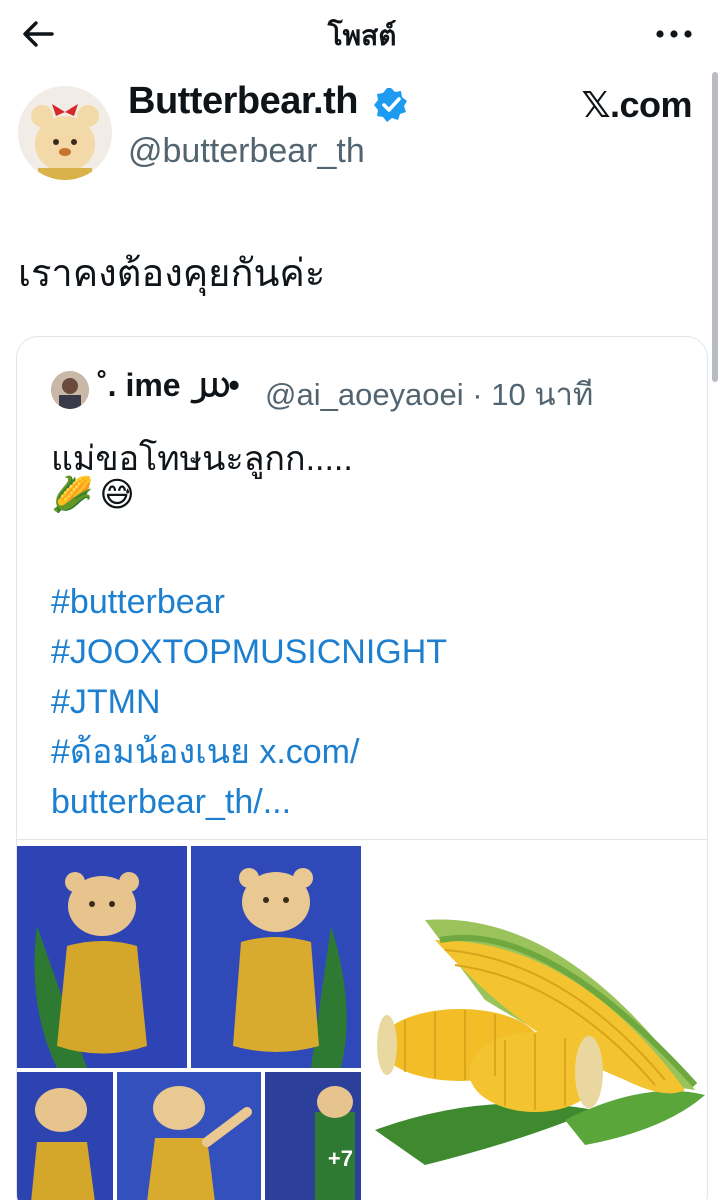  I want to click on top-bar: โพสต์, so click(362, 33).